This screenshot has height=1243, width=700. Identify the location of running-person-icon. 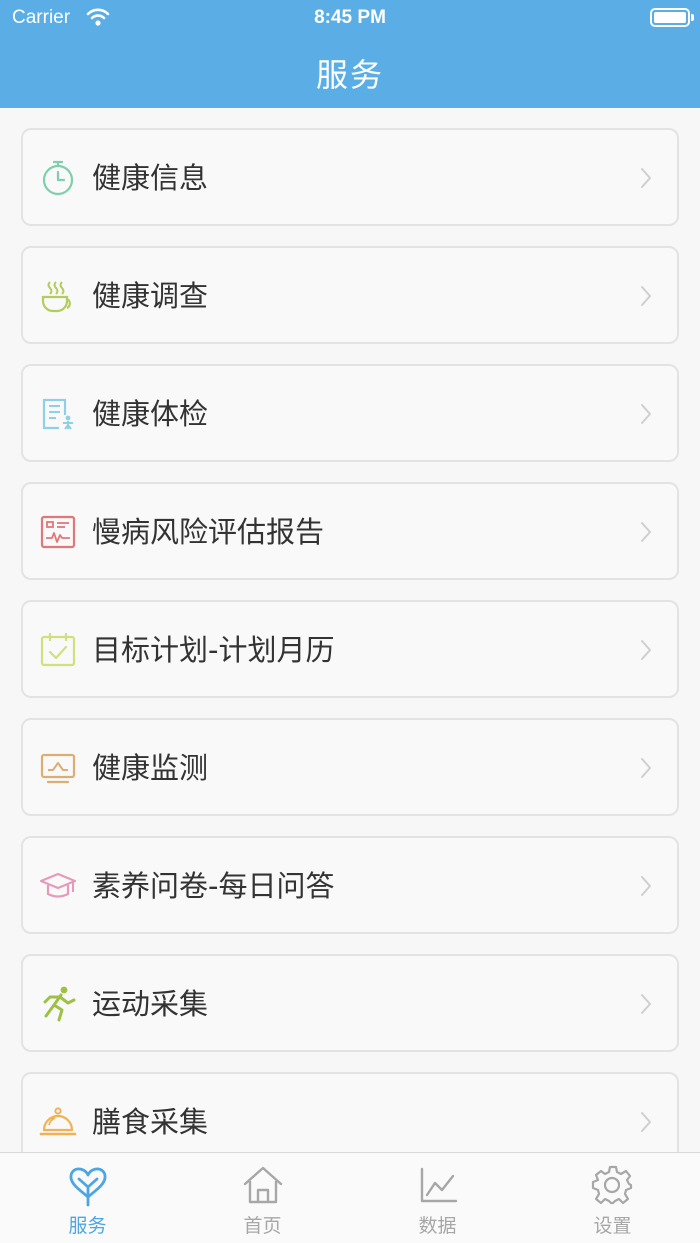
(58, 1004).